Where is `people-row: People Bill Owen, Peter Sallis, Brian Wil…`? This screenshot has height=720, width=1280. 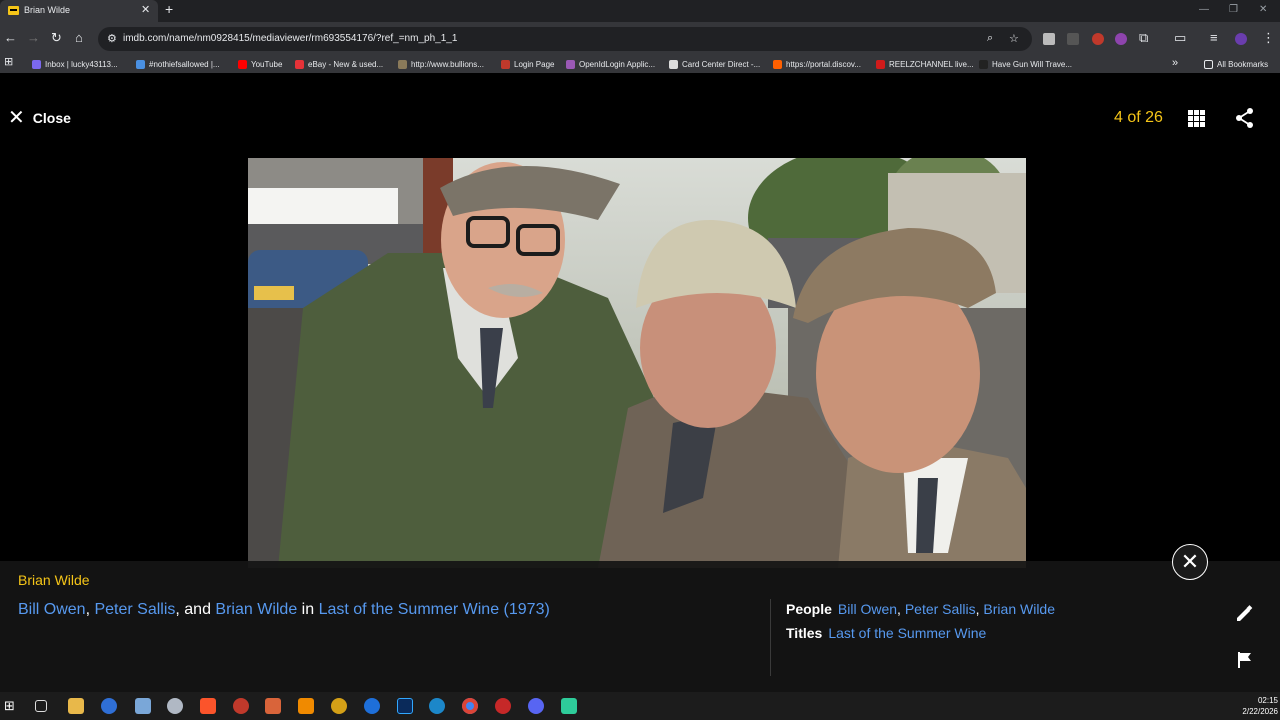 people-row: People Bill Owen, Peter Sallis, Brian Wil… is located at coordinates (920, 609).